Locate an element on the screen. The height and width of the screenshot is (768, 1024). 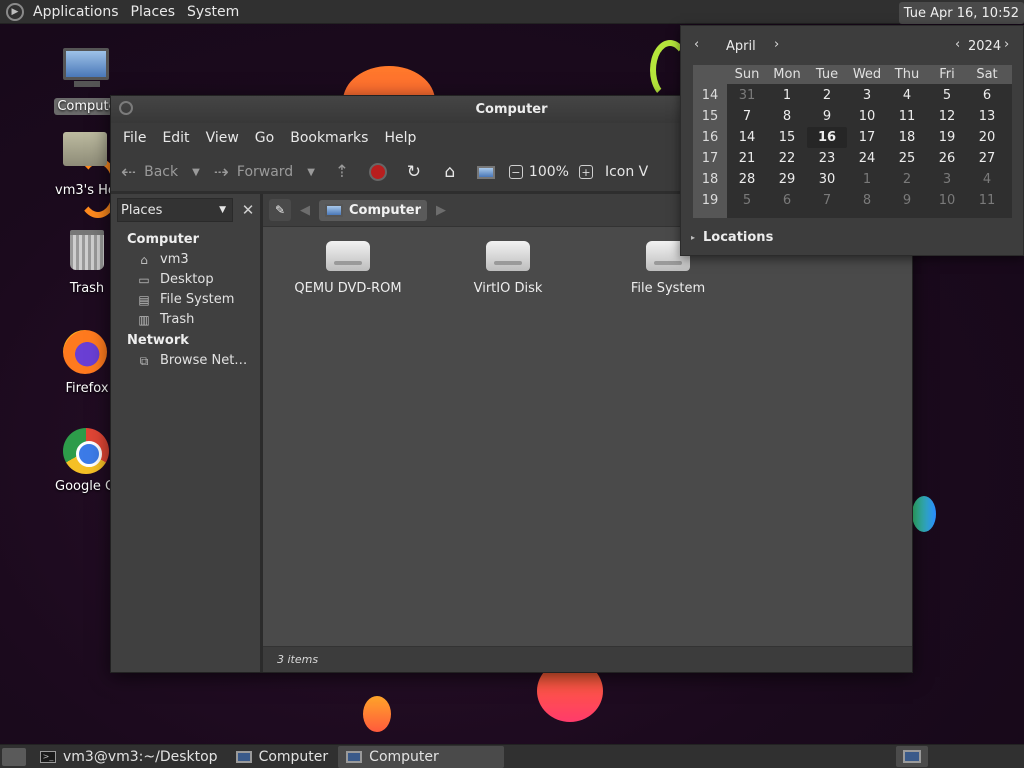
next-year-button: › is located at coordinates (1006, 44).